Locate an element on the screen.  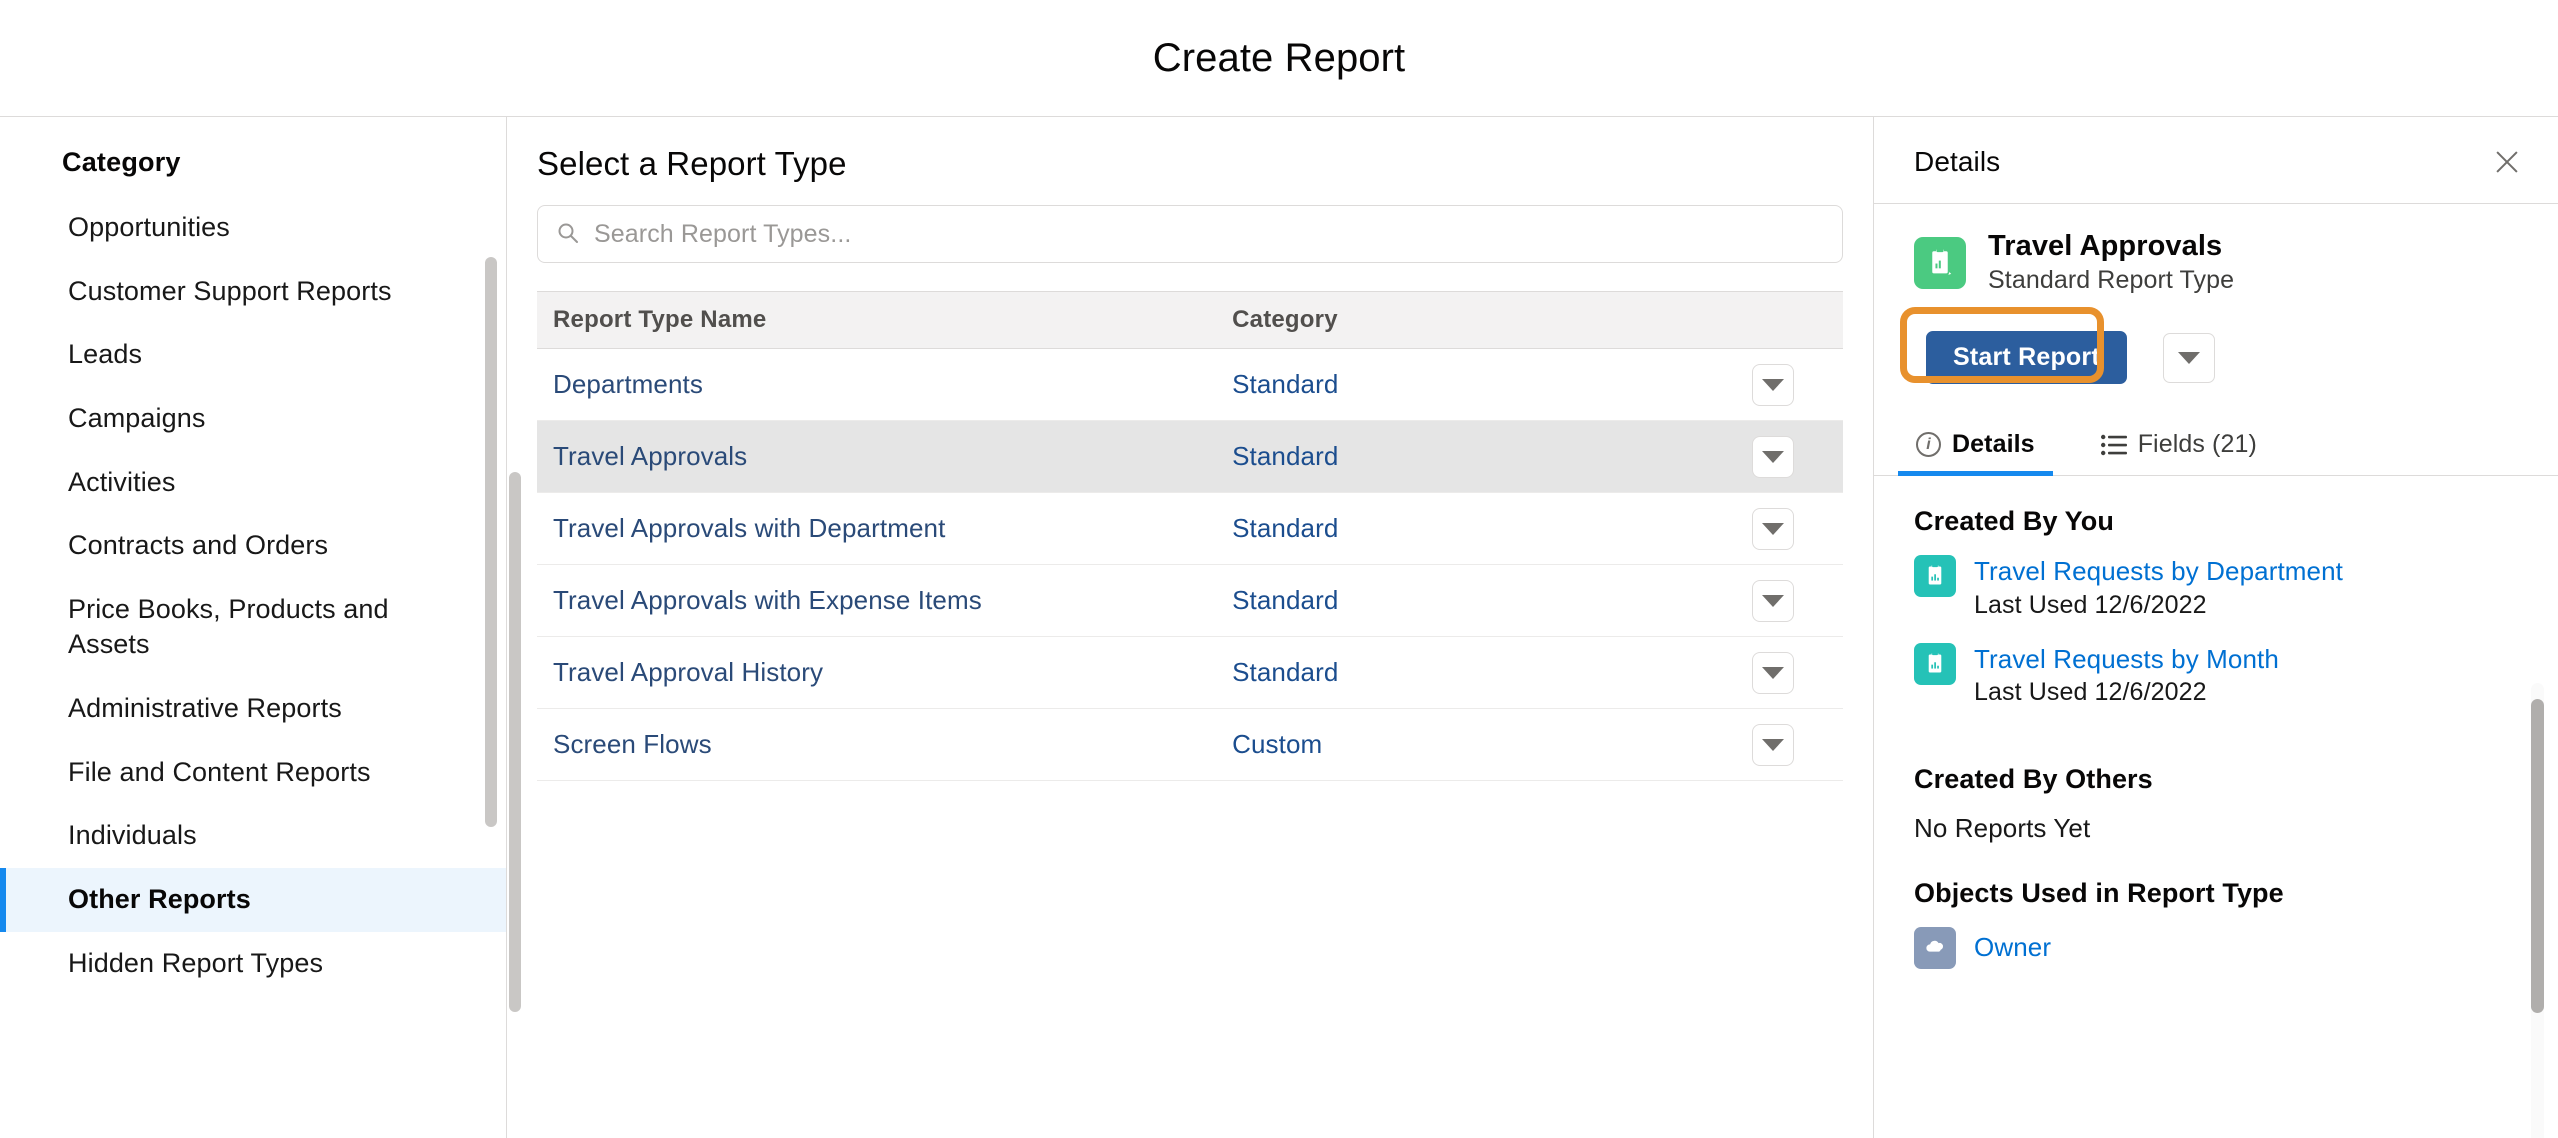
start-report-button: Start Report is located at coordinates (2026, 358).